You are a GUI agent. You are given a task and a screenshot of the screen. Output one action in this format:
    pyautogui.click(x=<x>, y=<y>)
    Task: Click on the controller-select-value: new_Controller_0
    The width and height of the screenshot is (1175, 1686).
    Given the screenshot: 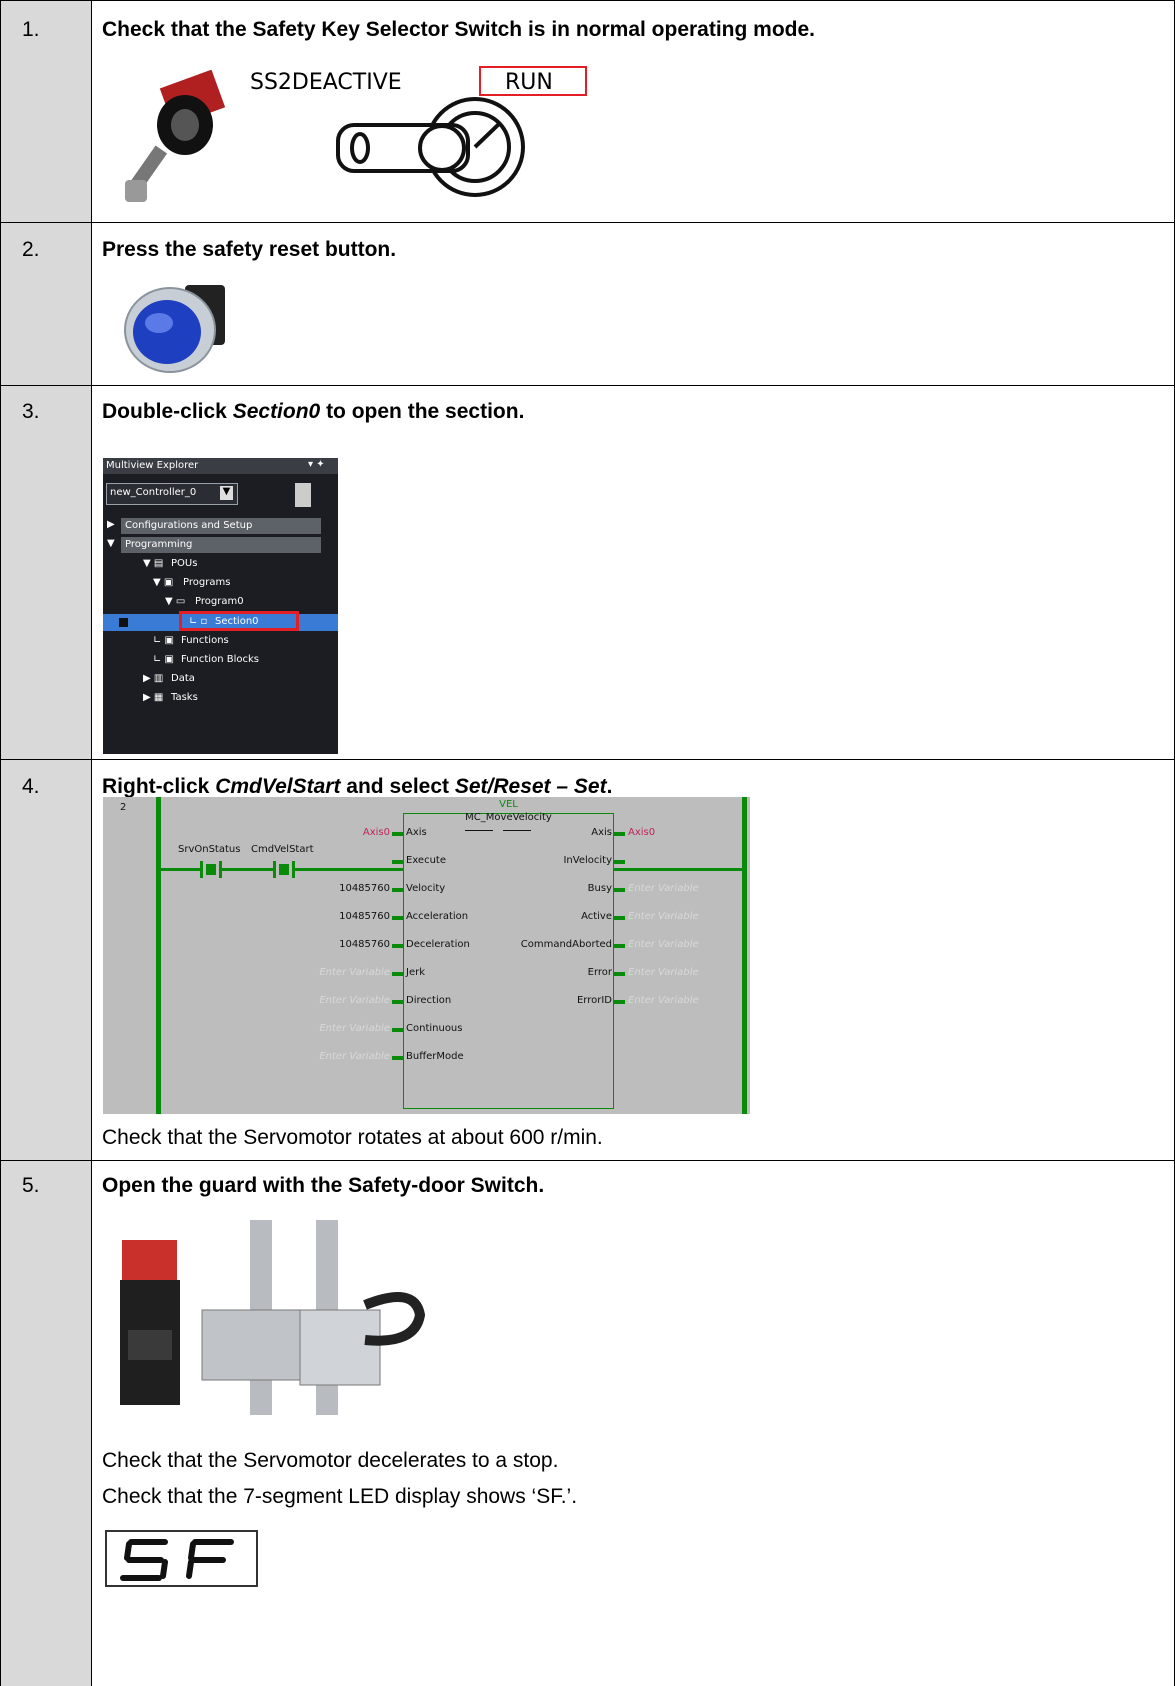 What is the action you would take?
    pyautogui.click(x=153, y=492)
    